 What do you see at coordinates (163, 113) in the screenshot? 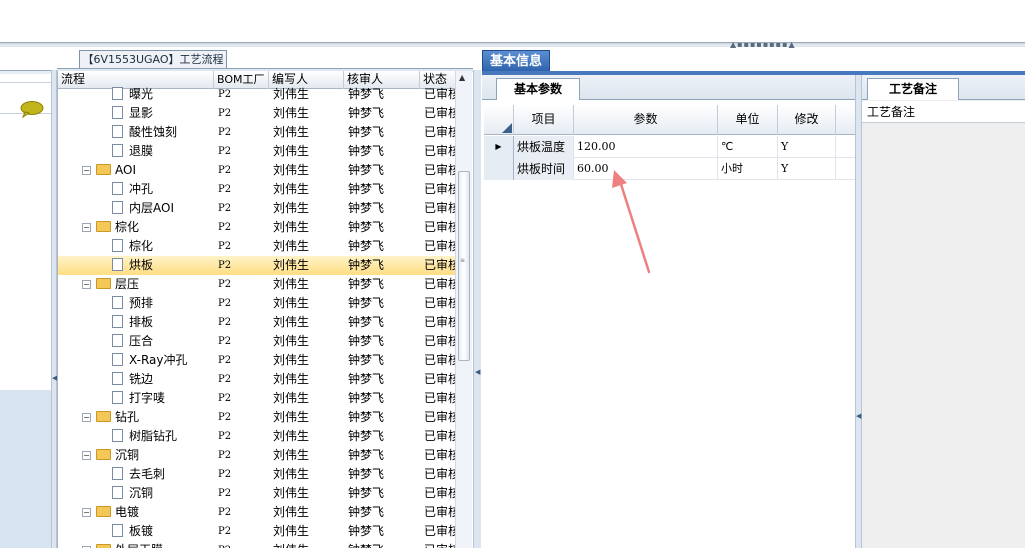
I see `process-name-cell: 显影` at bounding box center [163, 113].